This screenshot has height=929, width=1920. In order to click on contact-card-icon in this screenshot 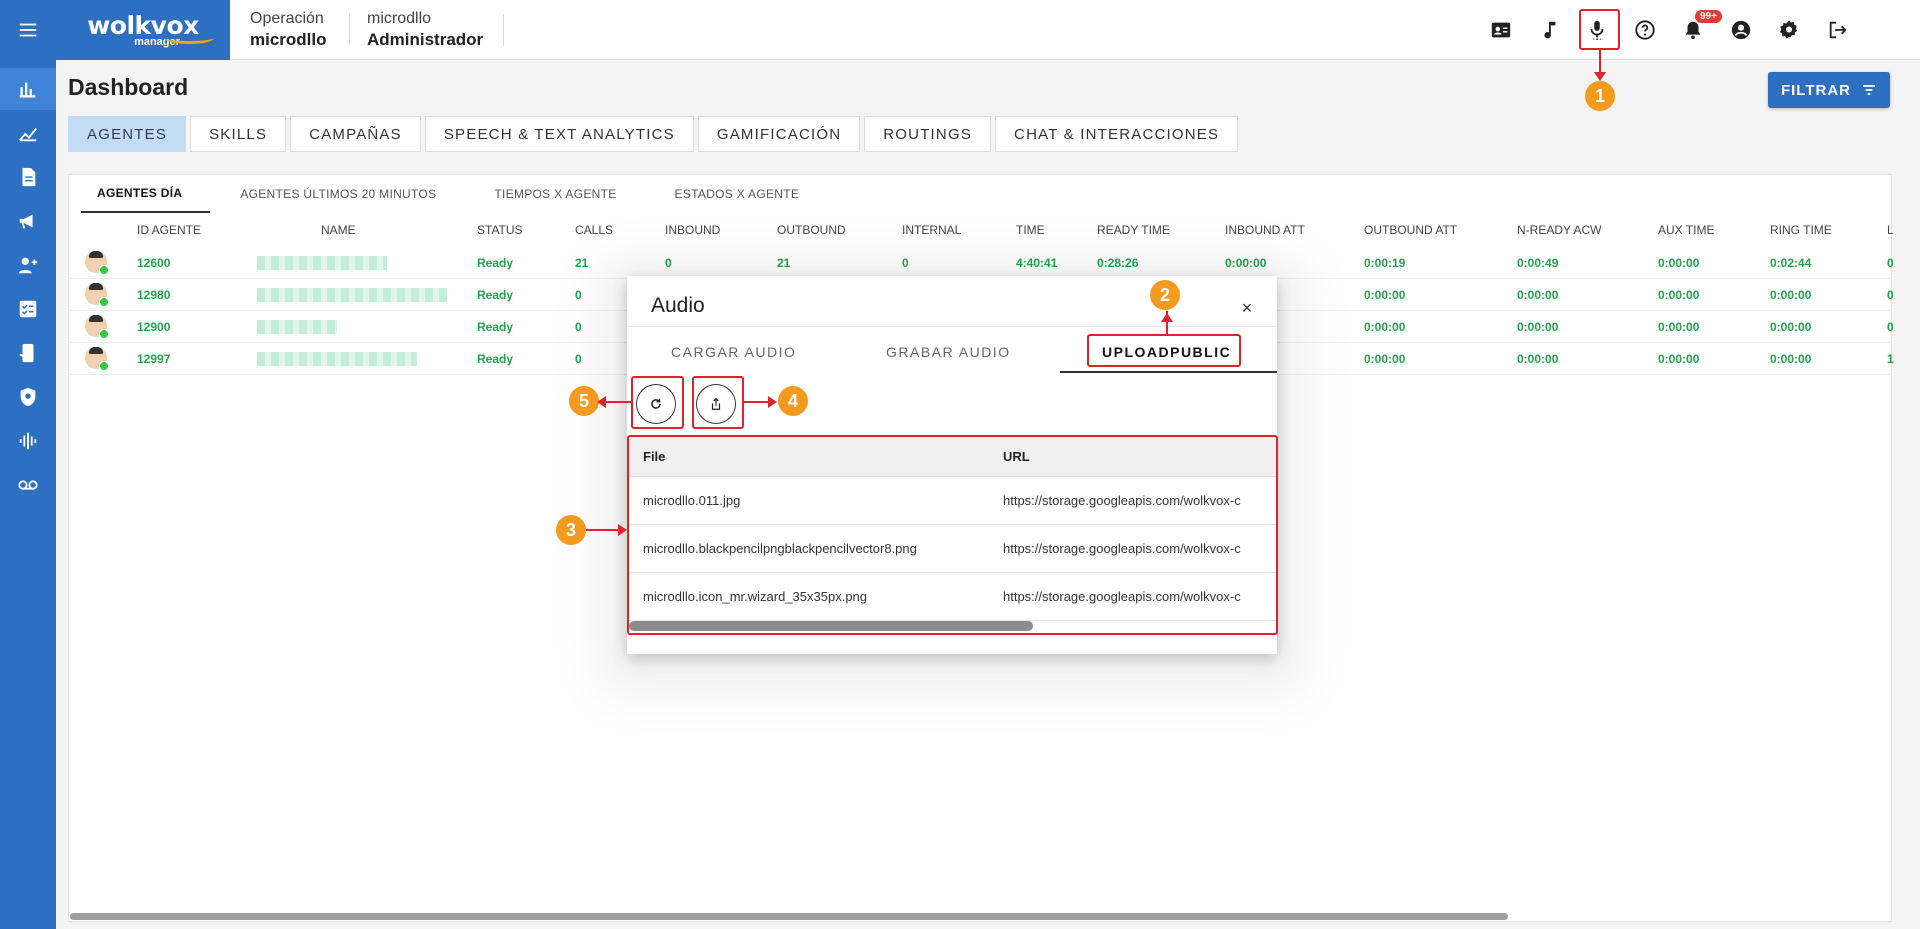, I will do `click(1501, 30)`.